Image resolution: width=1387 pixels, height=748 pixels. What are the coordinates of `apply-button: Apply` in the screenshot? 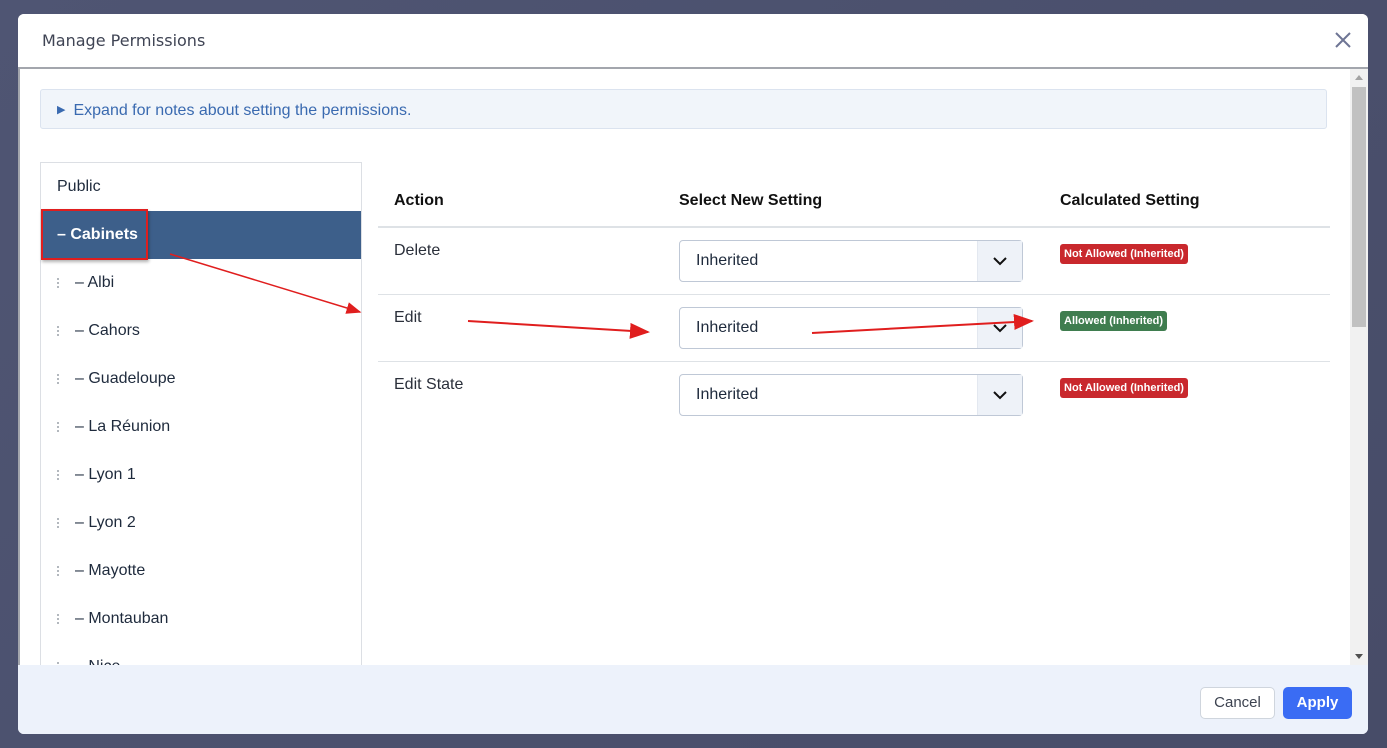 It's located at (1317, 703).